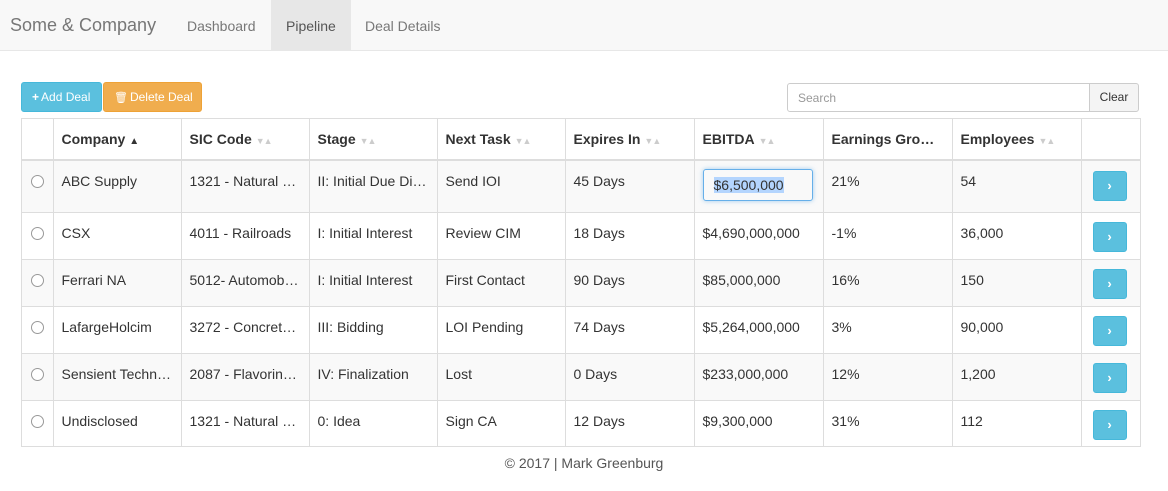 This screenshot has width=1168, height=491. What do you see at coordinates (888, 330) in the screenshot?
I see `earnings-growth-cell: 3%` at bounding box center [888, 330].